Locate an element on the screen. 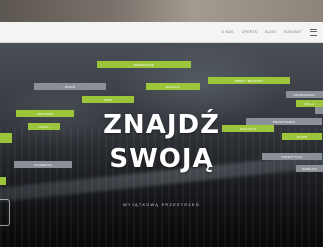 The height and width of the screenshot is (247, 323). property-tag: OBIEKT BIUROWY is located at coordinates (249, 80).